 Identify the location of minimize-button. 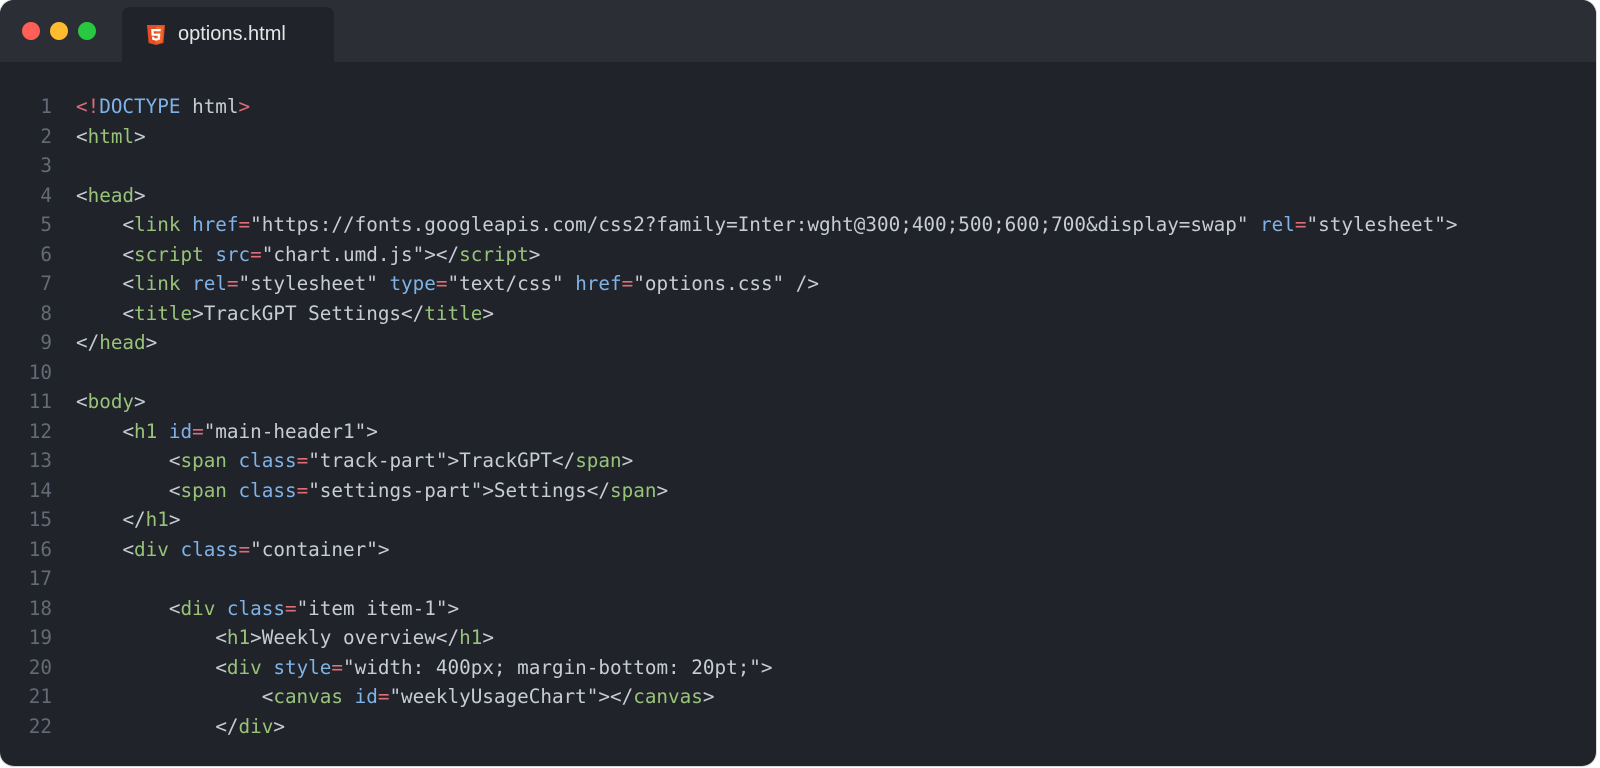
(59, 31).